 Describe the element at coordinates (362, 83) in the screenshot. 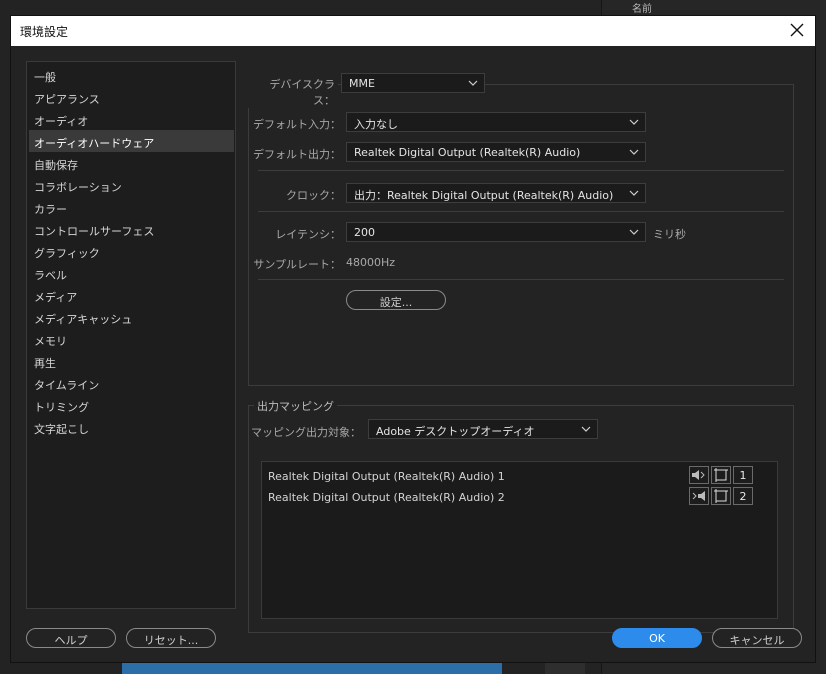

I see `device-class-value: MME` at that location.